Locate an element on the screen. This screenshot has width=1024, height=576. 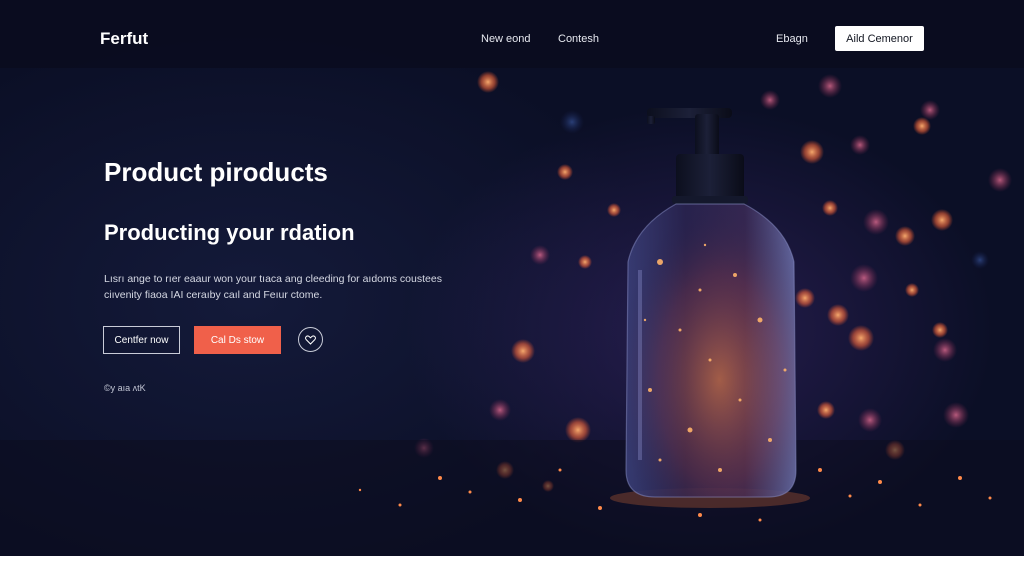
heart-icon is located at coordinates (310, 339).